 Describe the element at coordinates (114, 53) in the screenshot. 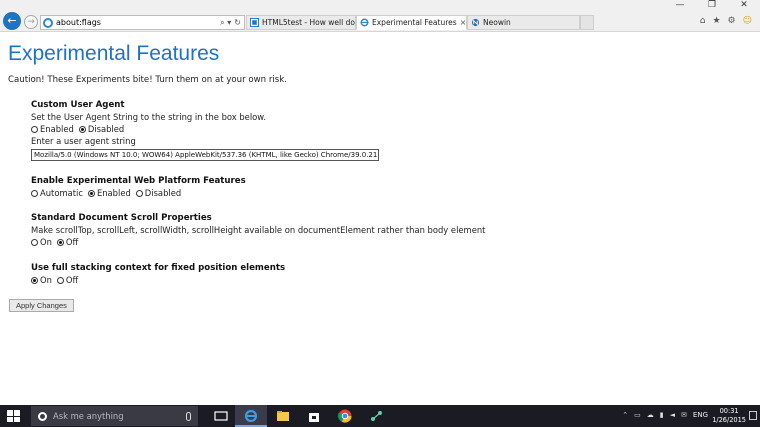

I see `page-title: Experimental Features` at that location.